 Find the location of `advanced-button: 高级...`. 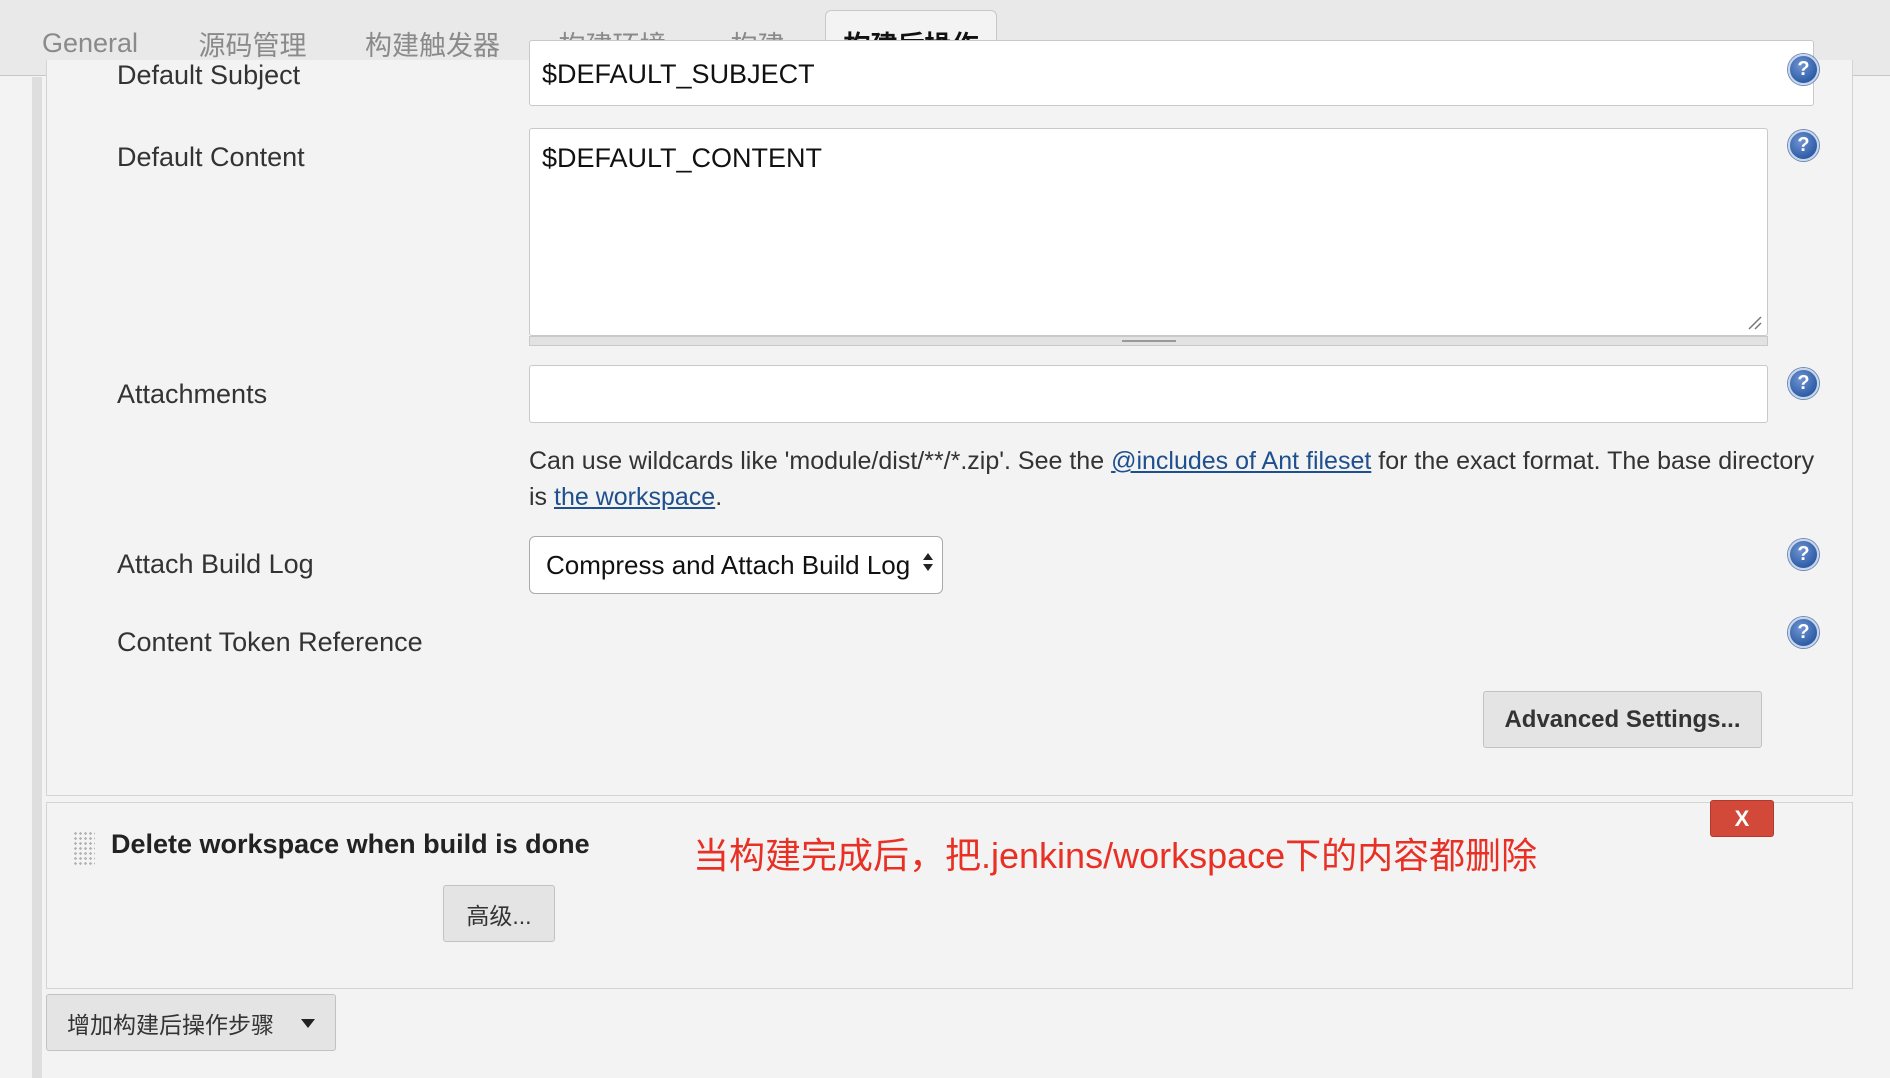

advanced-button: 高级... is located at coordinates (499, 913).